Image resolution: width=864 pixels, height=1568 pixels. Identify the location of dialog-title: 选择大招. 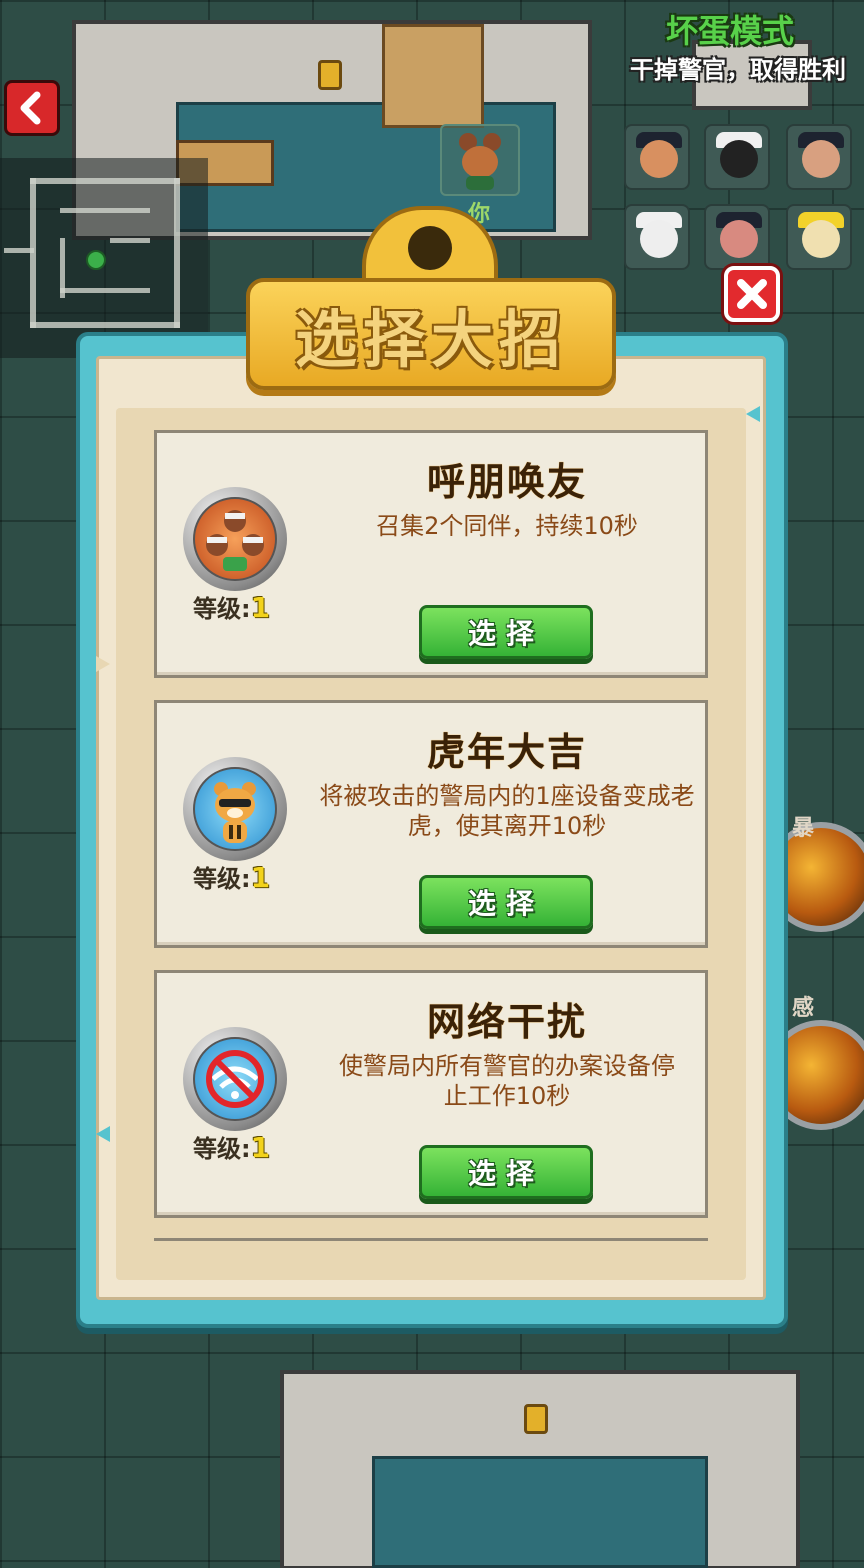
(430, 339).